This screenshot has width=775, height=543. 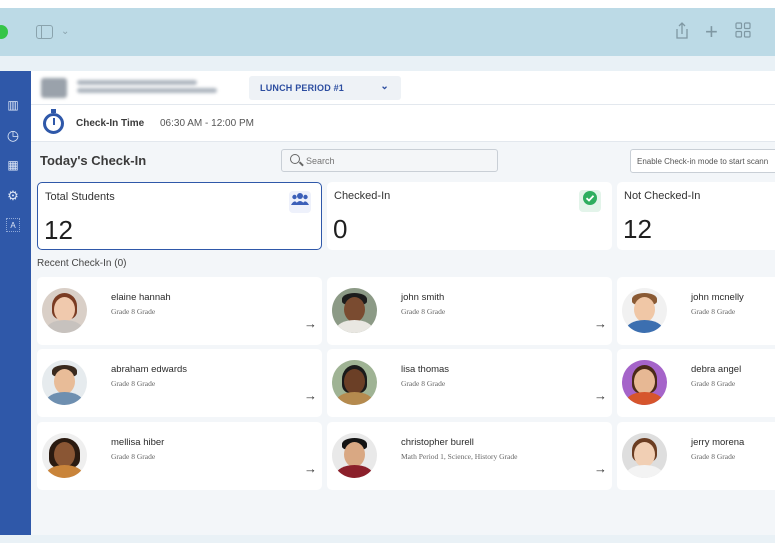 I want to click on school-logo, so click(x=54, y=88).